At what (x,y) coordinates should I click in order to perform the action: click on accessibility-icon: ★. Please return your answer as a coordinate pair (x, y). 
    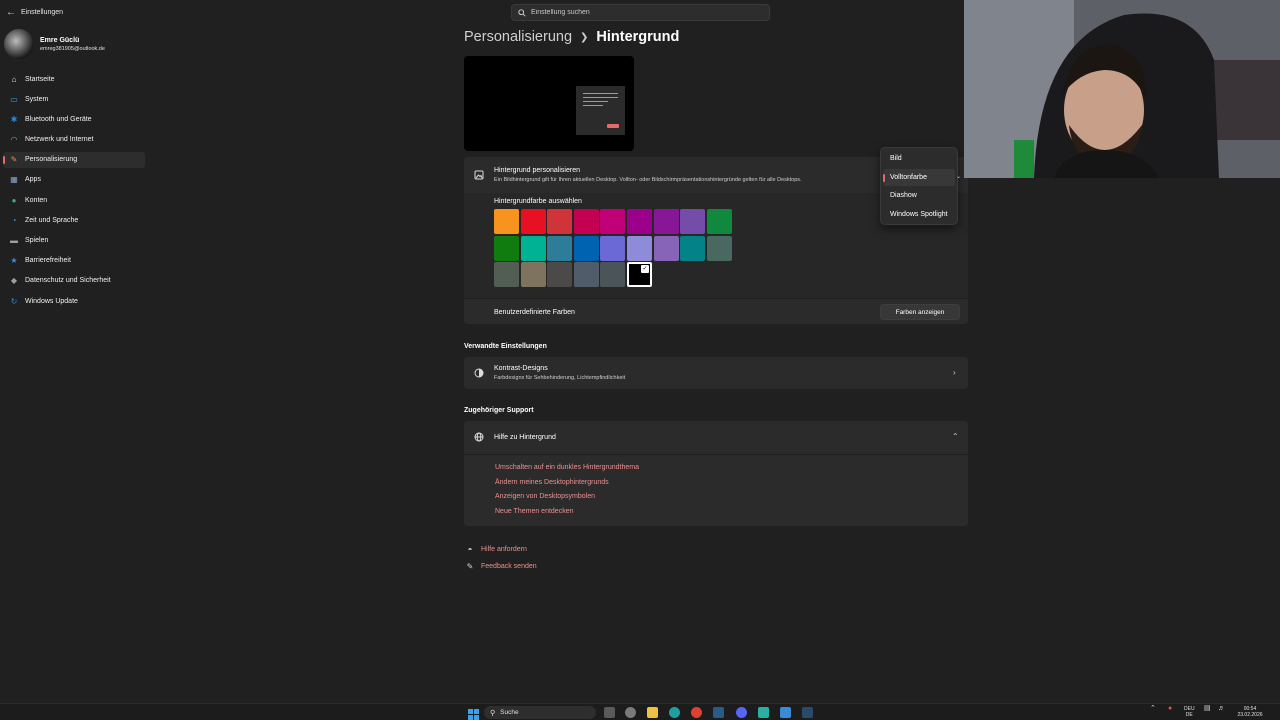
    Looking at the image, I should click on (14, 261).